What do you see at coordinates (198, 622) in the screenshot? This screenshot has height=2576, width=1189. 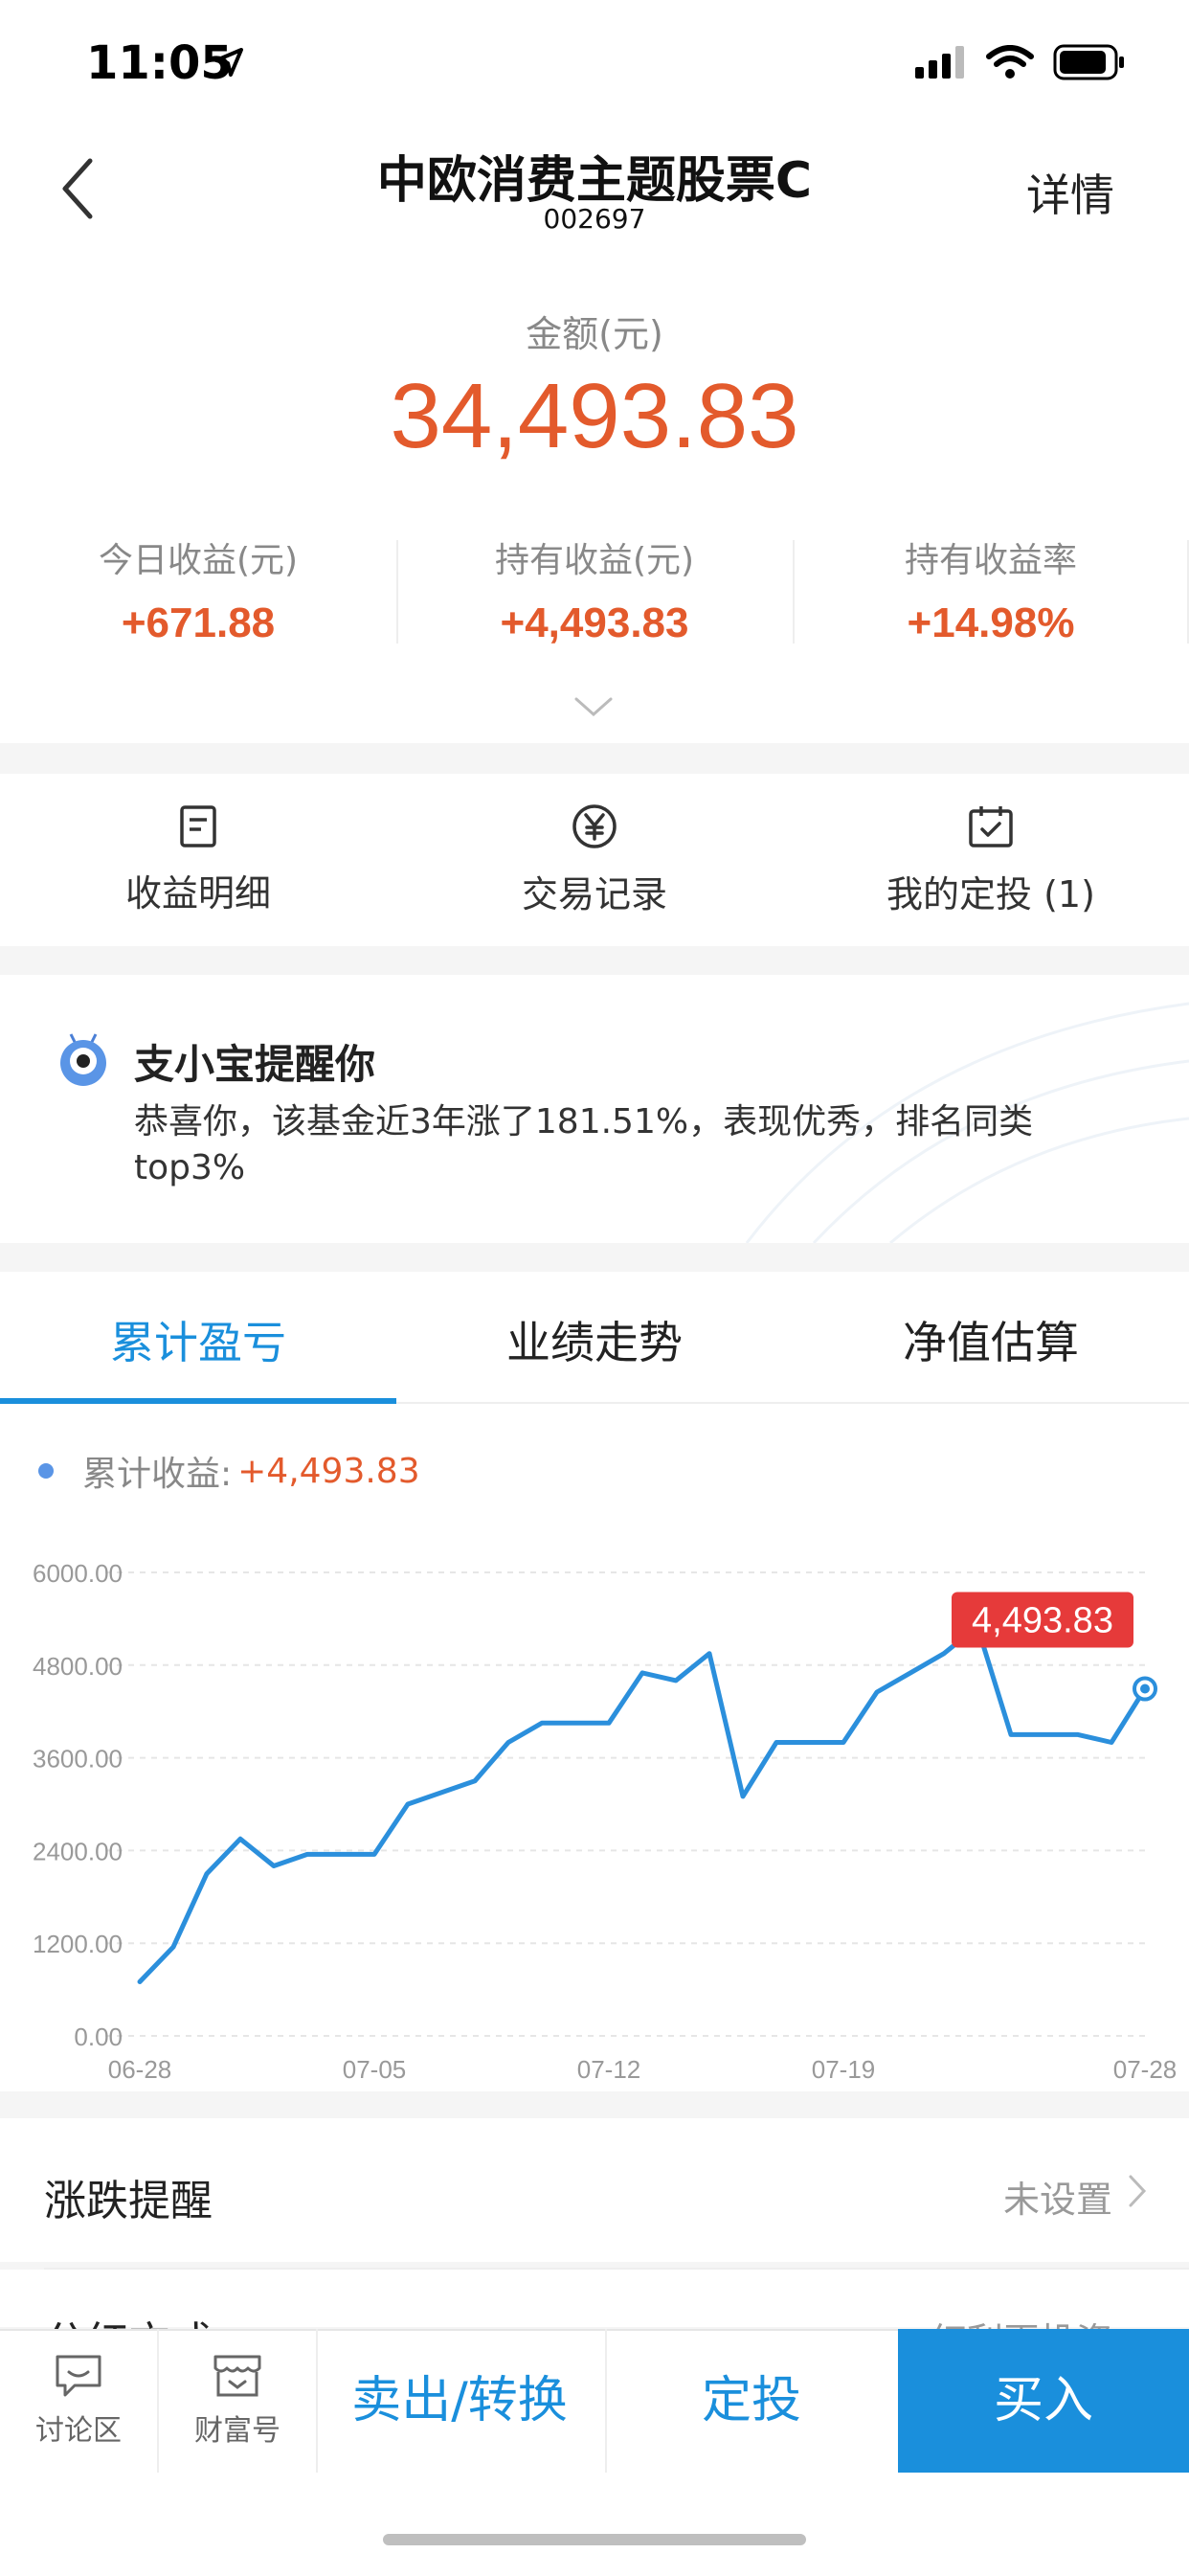 I see `stat-value: +671.88` at bounding box center [198, 622].